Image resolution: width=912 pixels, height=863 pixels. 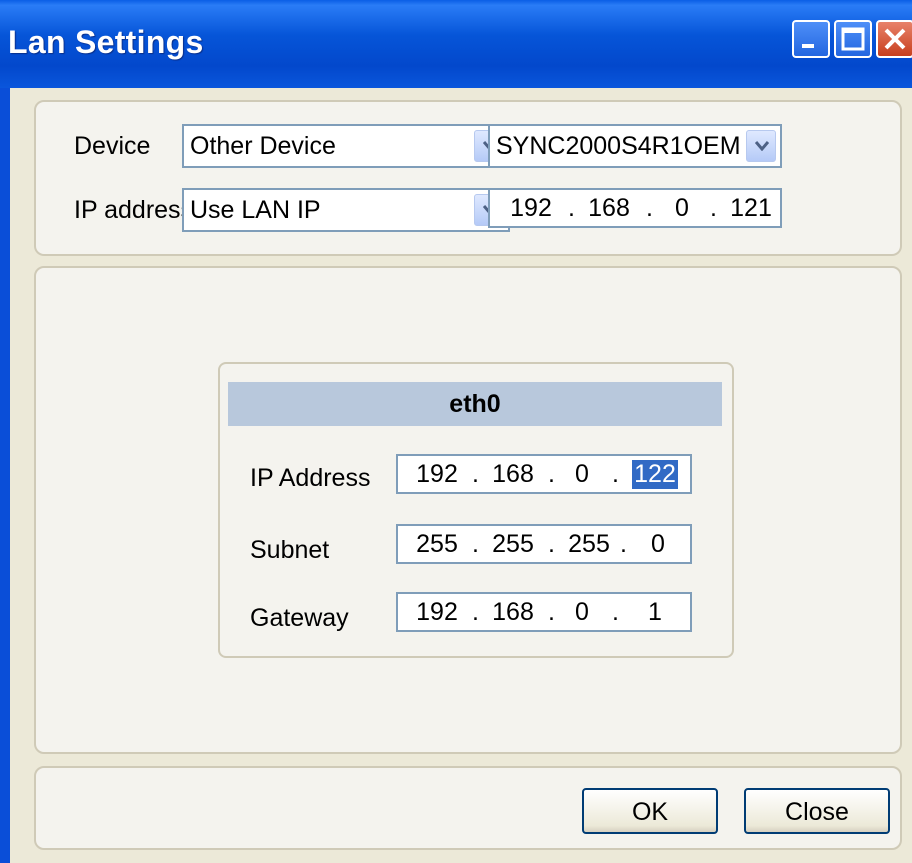 I want to click on ip-address-label: IP address, so click(x=134, y=210).